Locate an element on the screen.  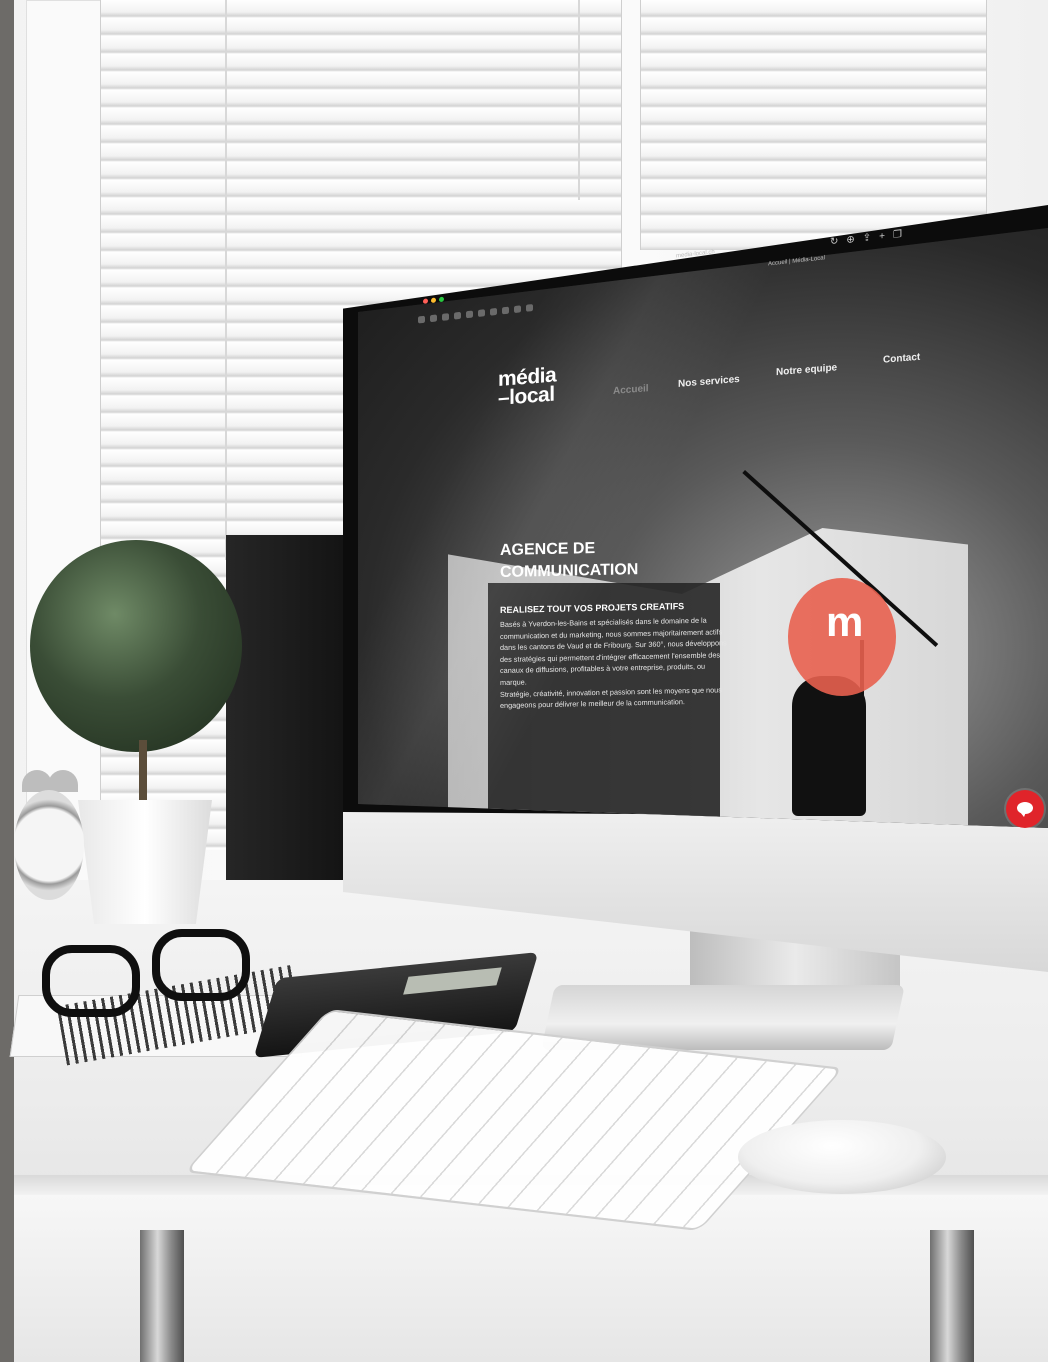
maximize-window-button is located at coordinates (441, 299).